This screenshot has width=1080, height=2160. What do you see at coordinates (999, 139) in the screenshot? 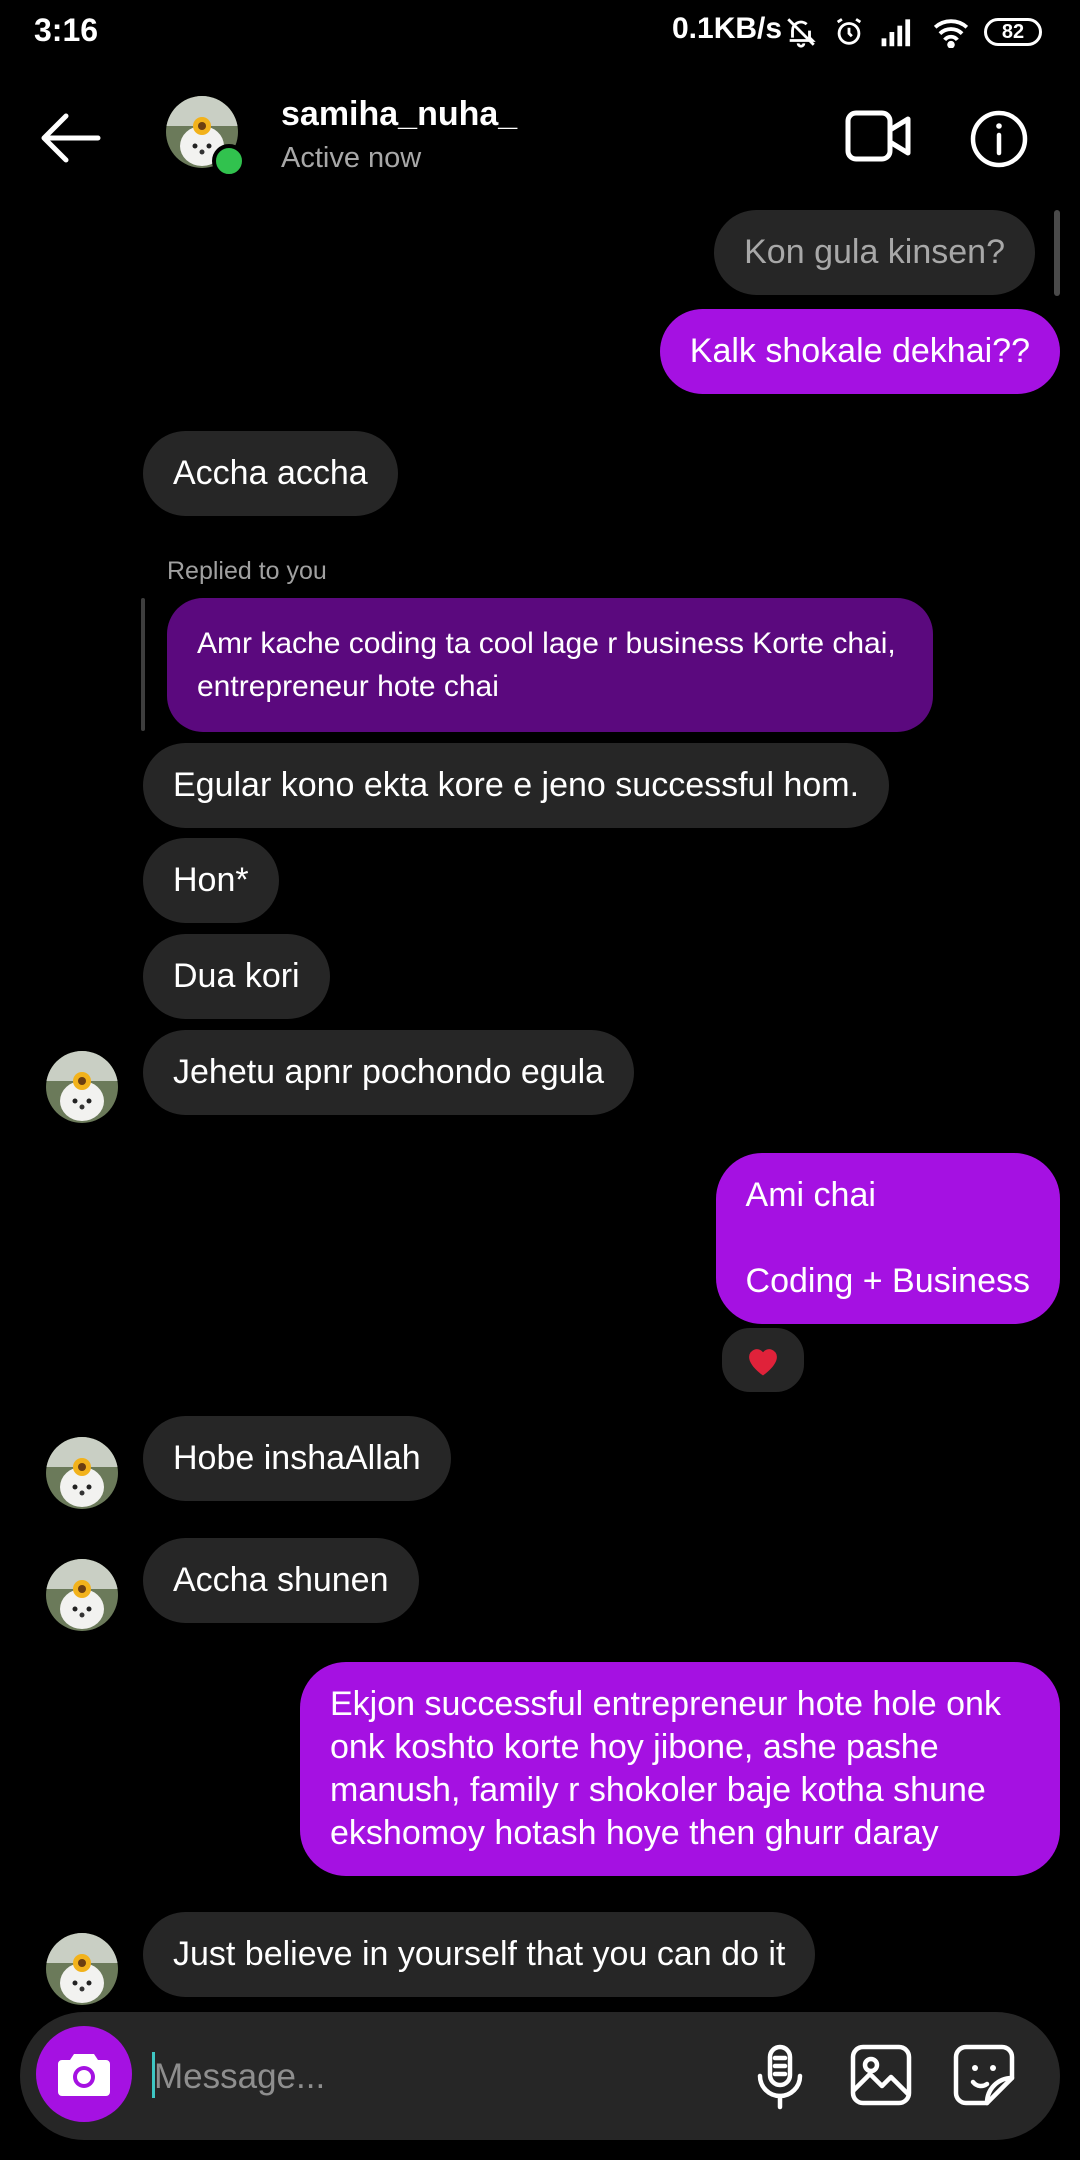
I see `info-icon` at bounding box center [999, 139].